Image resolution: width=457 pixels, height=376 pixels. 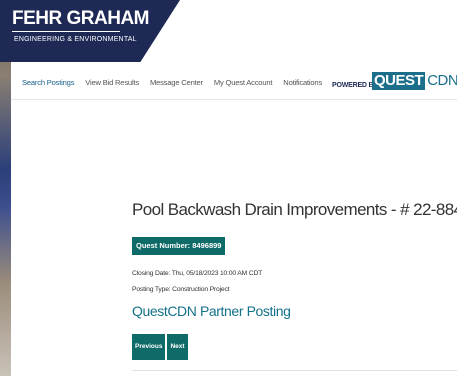 I want to click on logo-tagline: ENGINEERING & ENVIRONMENTAL, so click(x=75, y=39).